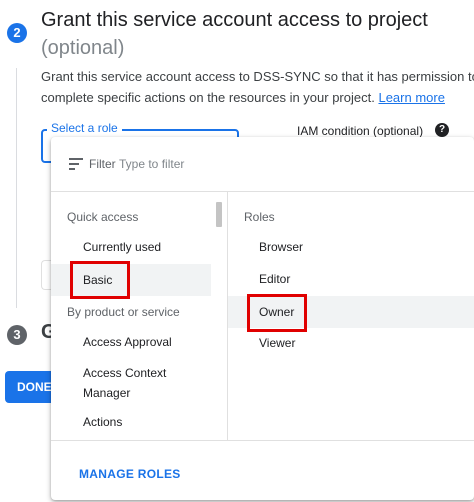 Image resolution: width=474 pixels, height=502 pixels. What do you see at coordinates (411, 97) in the screenshot?
I see `learn-more-link: Learn more` at bounding box center [411, 97].